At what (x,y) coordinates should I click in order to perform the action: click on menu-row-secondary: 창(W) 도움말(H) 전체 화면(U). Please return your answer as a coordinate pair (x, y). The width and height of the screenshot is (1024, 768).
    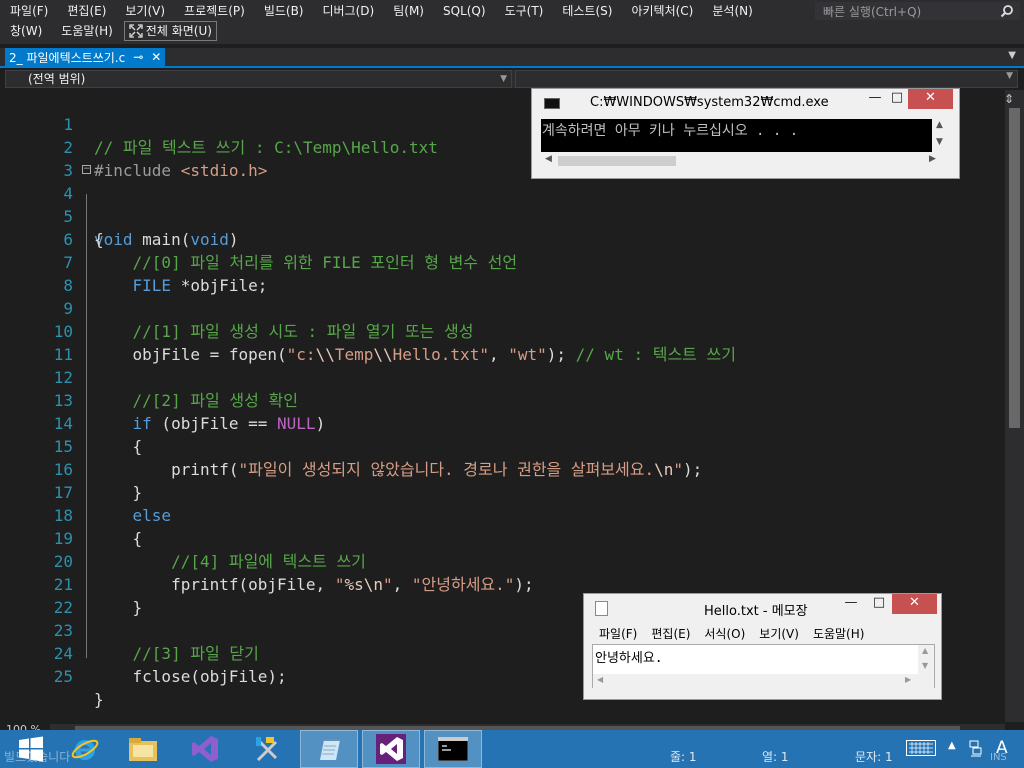
    Looking at the image, I should click on (108, 31).